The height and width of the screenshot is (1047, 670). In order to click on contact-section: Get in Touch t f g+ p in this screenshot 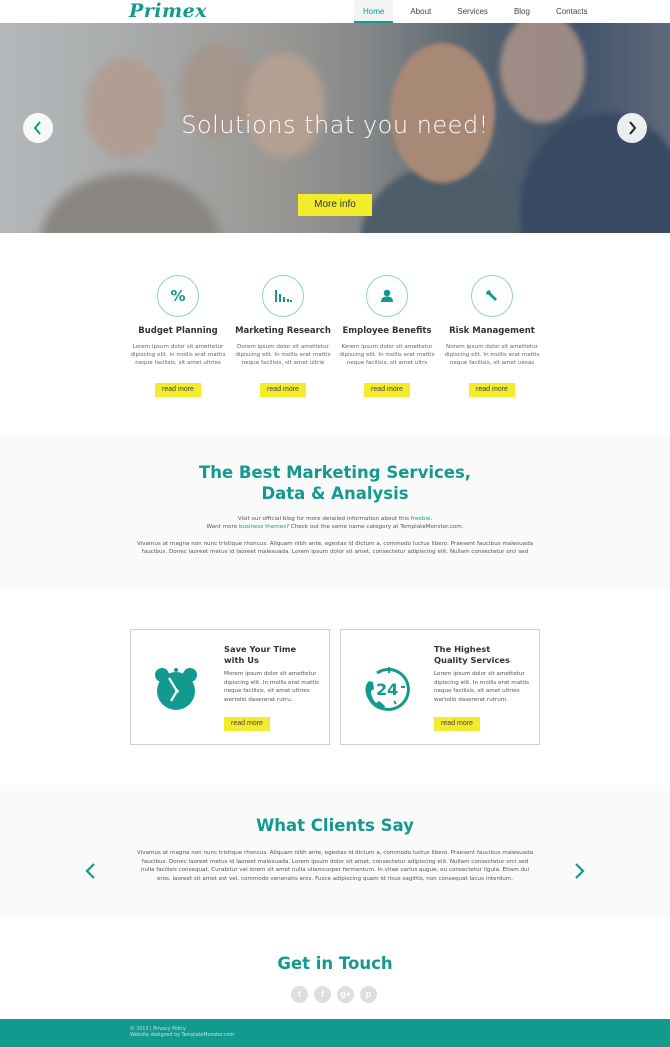, I will do `click(335, 967)`.